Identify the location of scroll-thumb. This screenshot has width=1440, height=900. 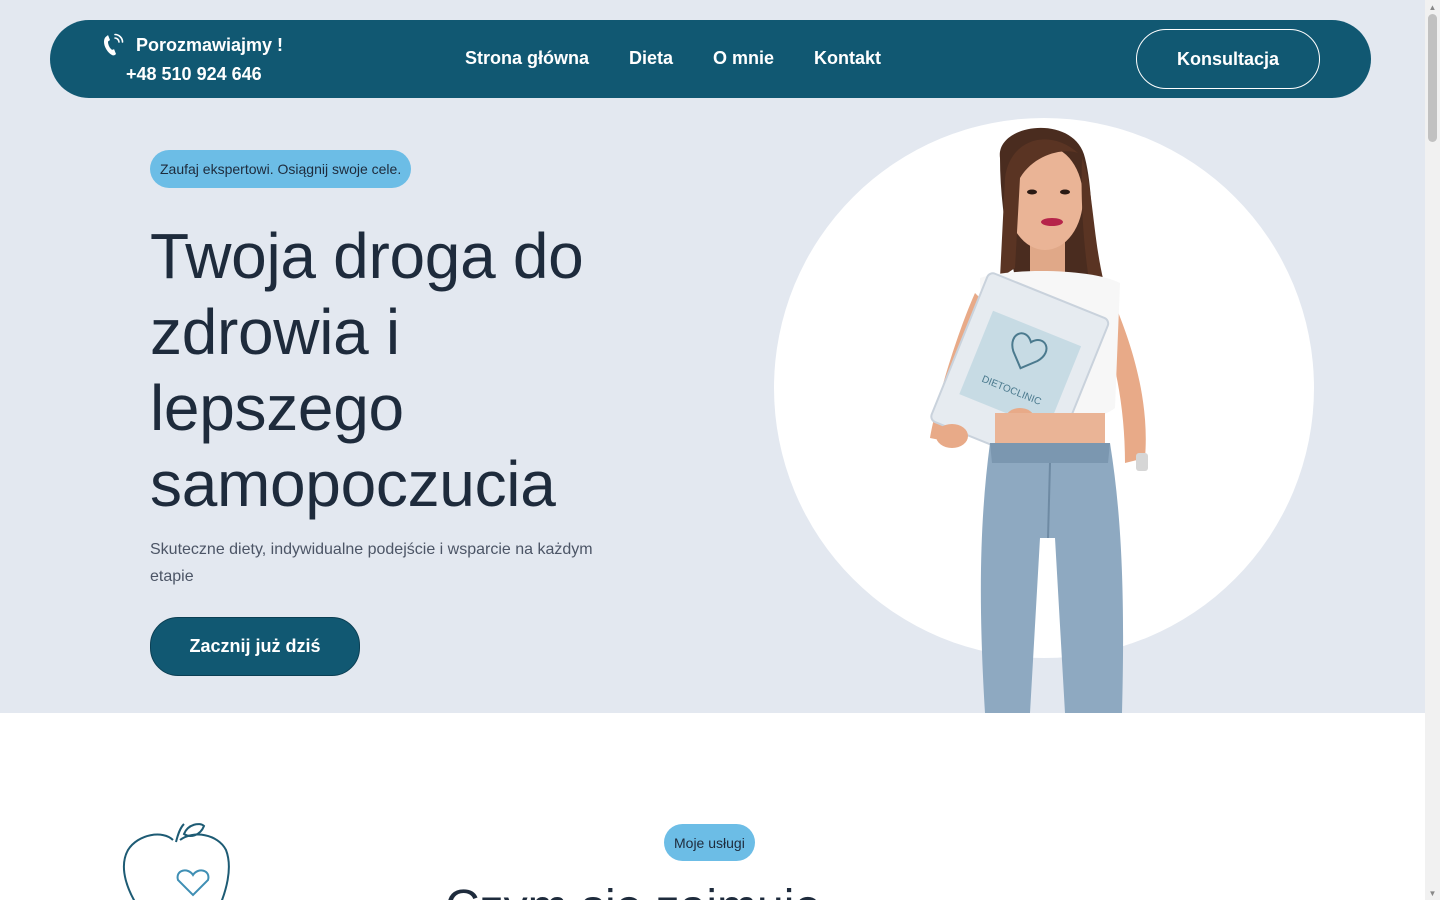
(1432, 78).